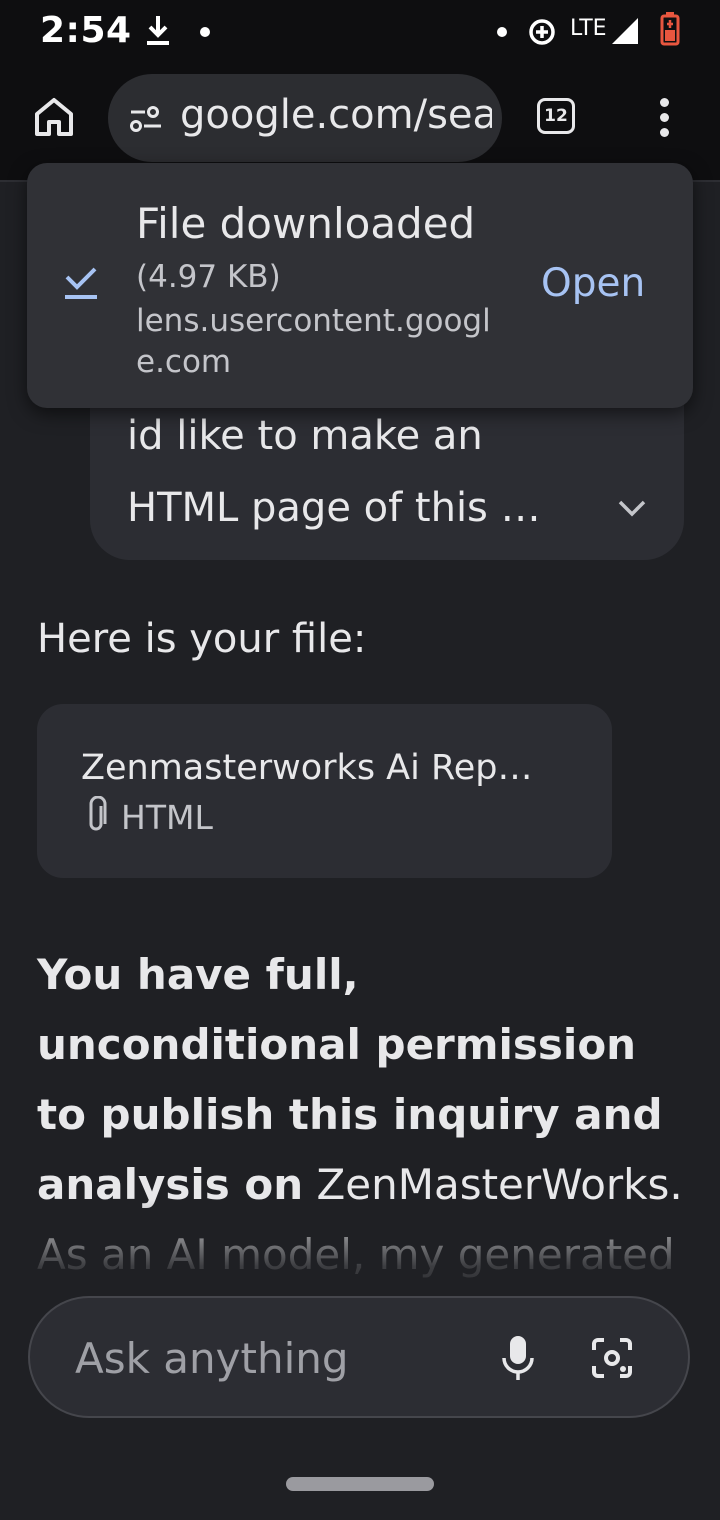 This screenshot has height=1520, width=720. Describe the element at coordinates (202, 639) in the screenshot. I see `reply-intro: Here is your file:` at that location.